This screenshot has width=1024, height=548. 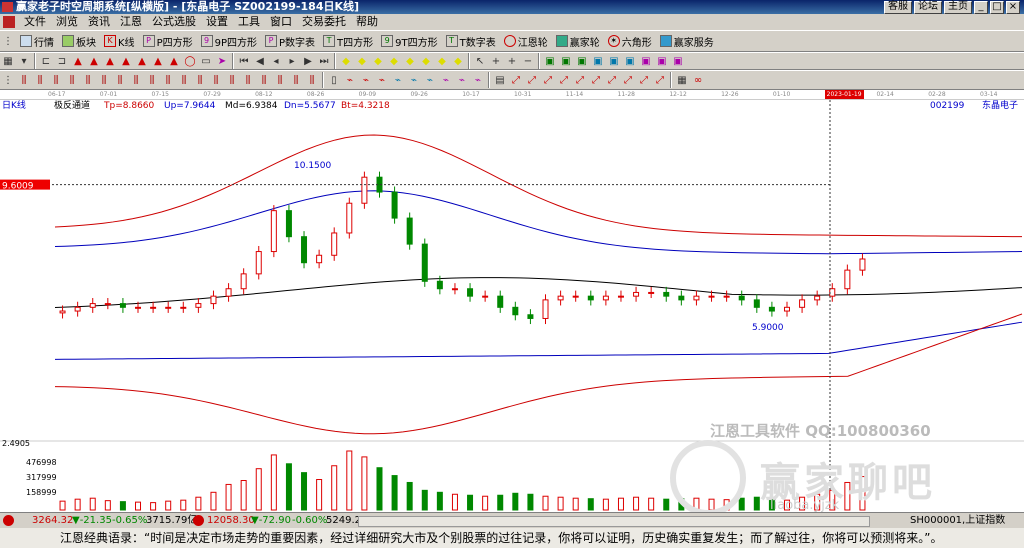 What do you see at coordinates (662, 61) in the screenshot?
I see `tool-h-icon: ▣` at bounding box center [662, 61].